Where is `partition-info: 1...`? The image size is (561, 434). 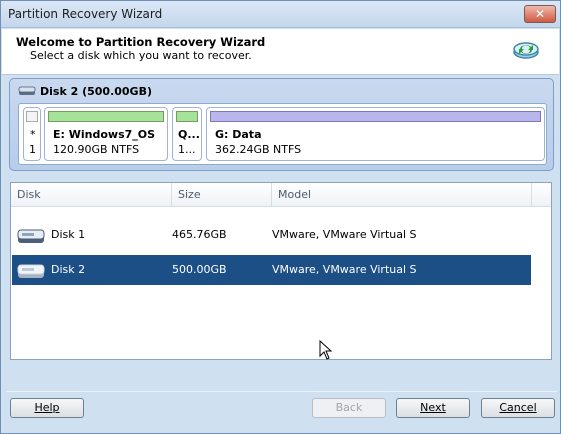 partition-info: 1... is located at coordinates (187, 149).